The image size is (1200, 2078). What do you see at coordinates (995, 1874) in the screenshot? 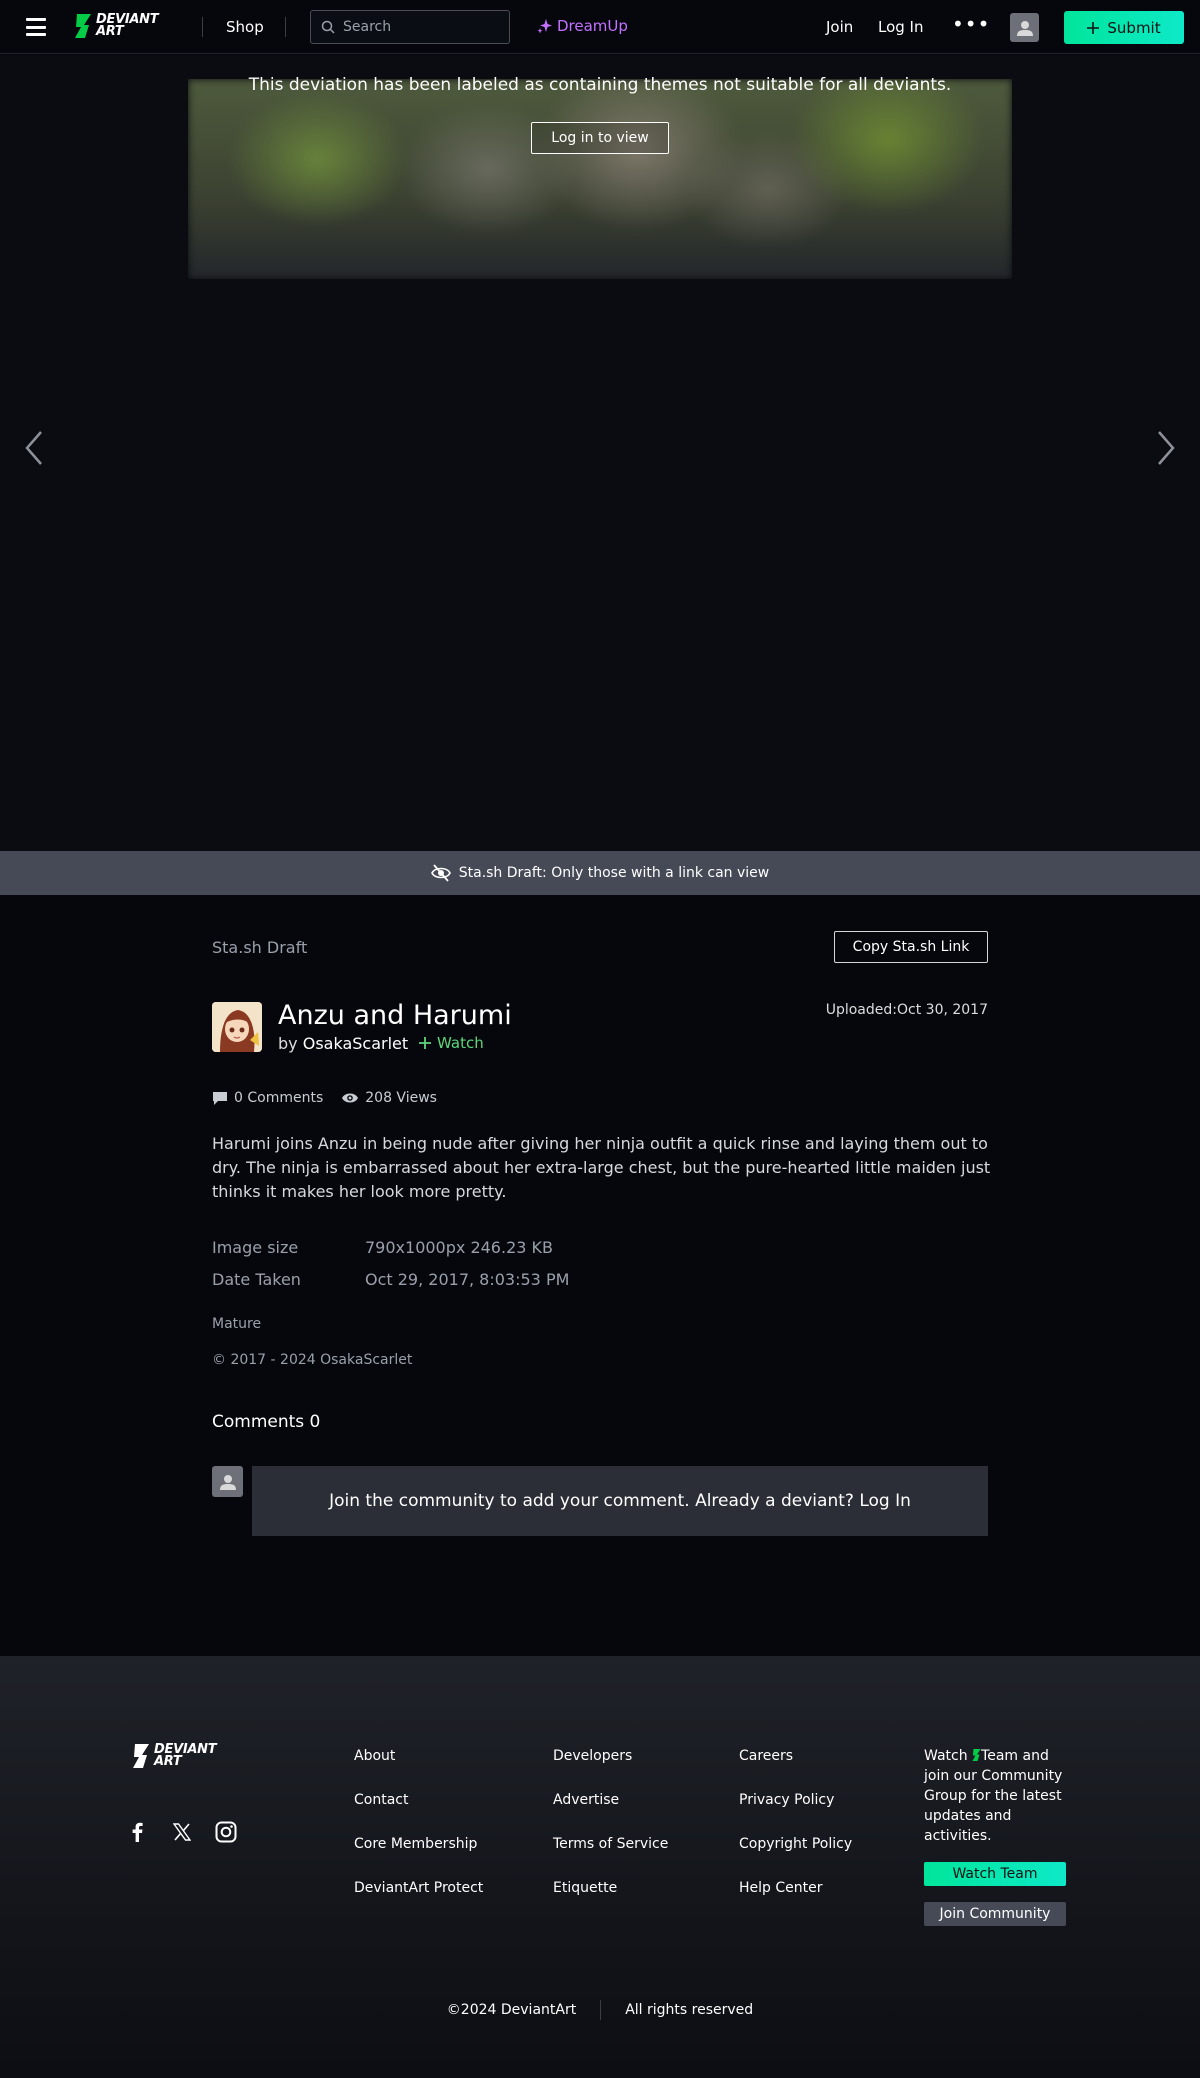
I see `watch-team-button: Watch Team` at bounding box center [995, 1874].